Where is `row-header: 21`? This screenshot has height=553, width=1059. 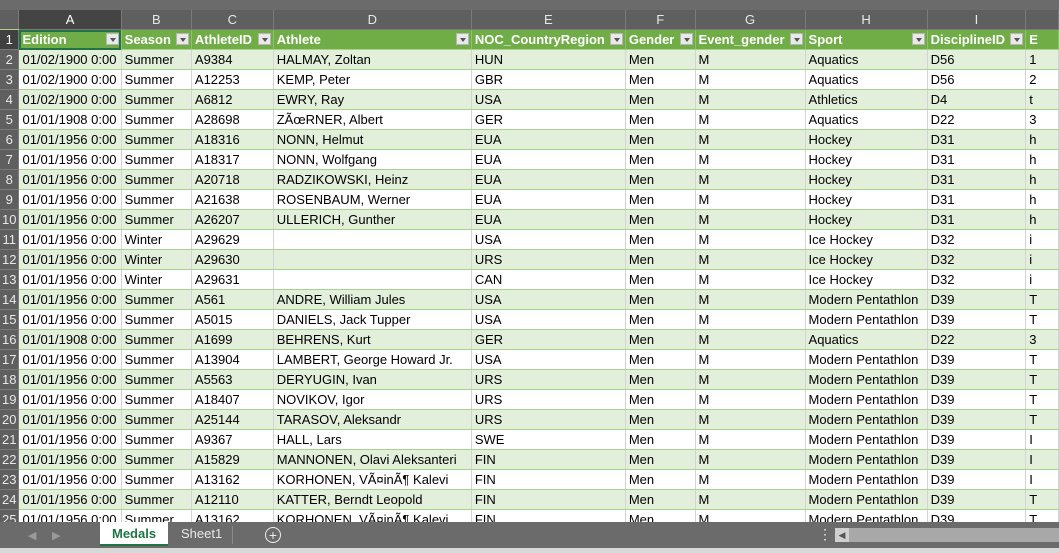
row-header: 21 is located at coordinates (10, 439).